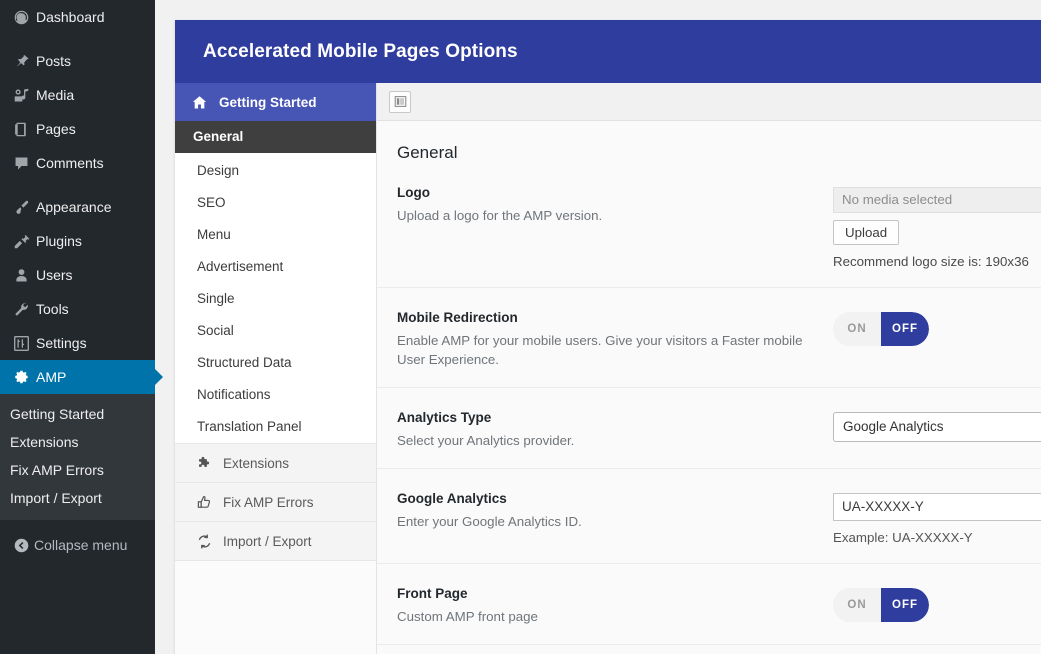  I want to click on nav-item-design: Design, so click(275, 171).